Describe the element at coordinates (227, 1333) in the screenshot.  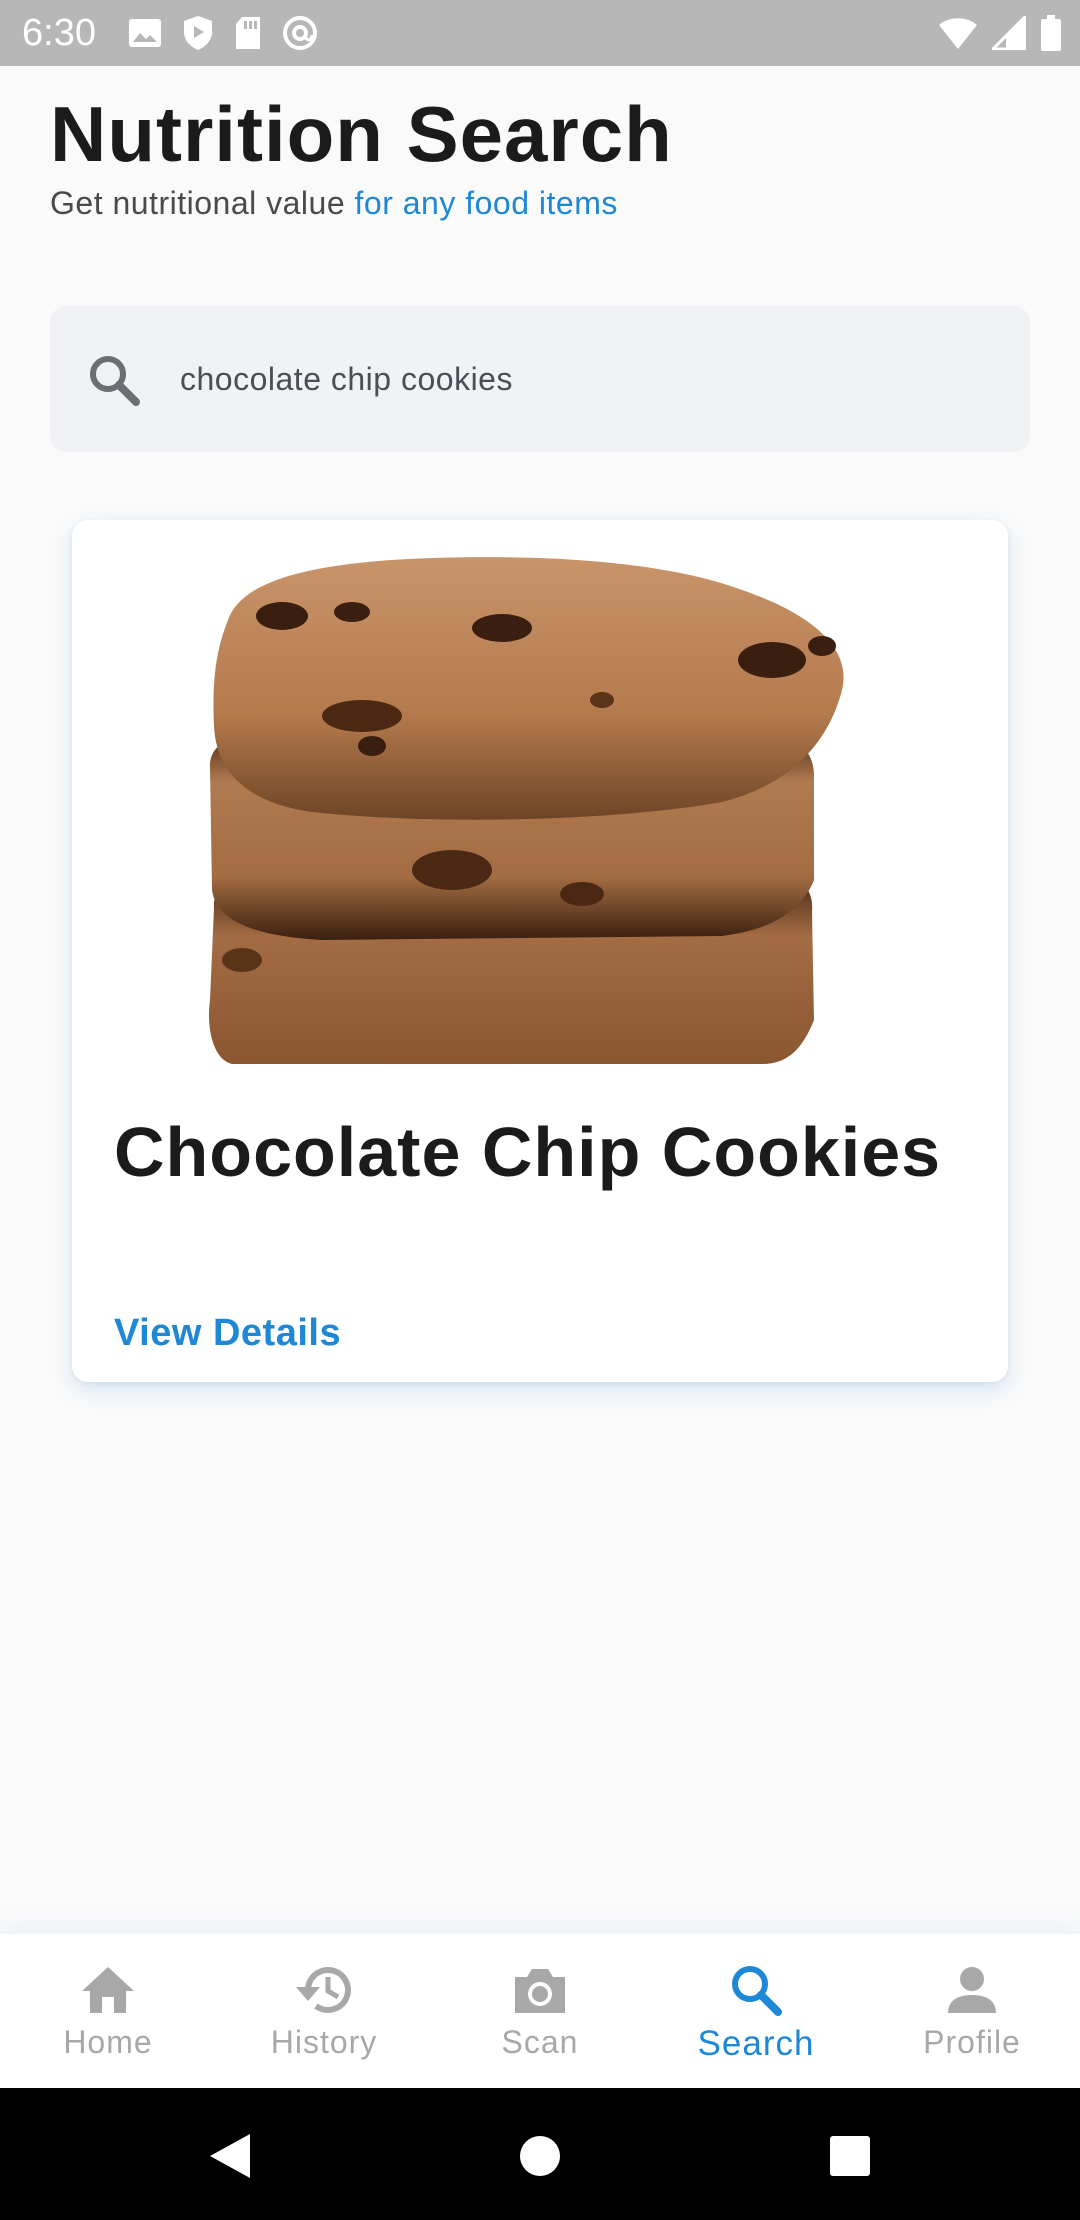
I see `view-details-link: View Details` at that location.